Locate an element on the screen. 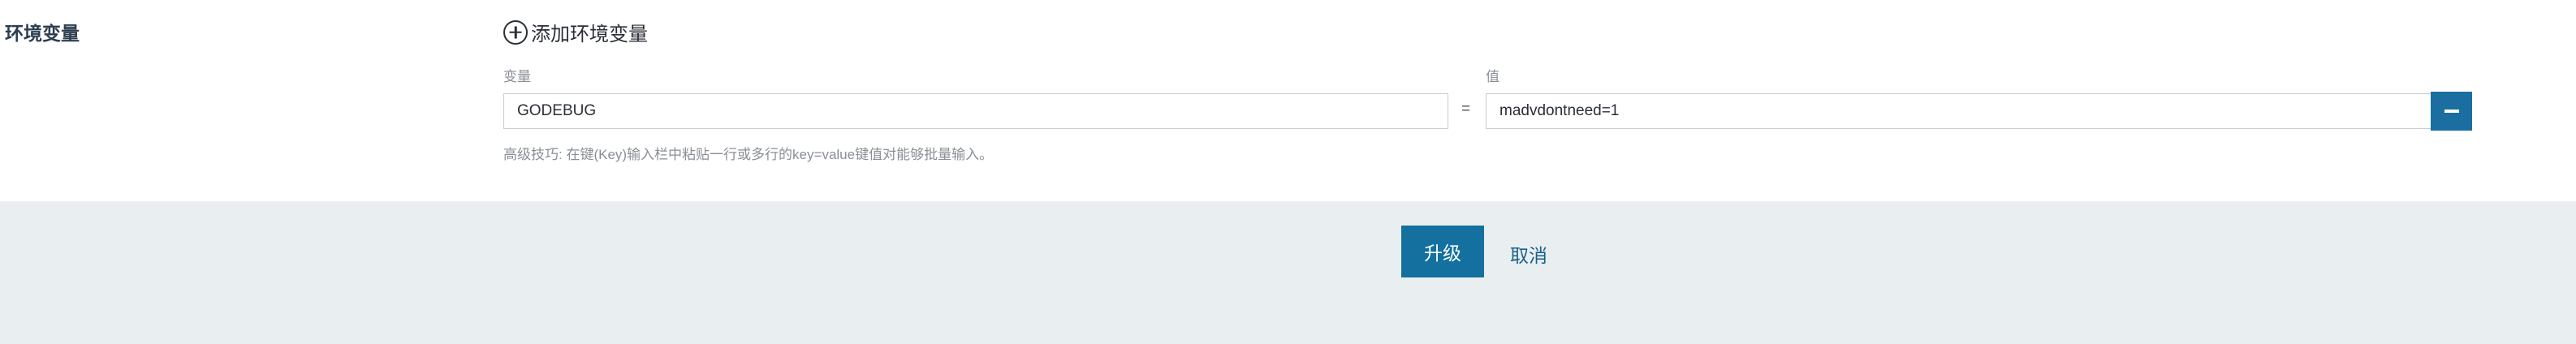 Image resolution: width=2576 pixels, height=344 pixels. upgrade-button: 升级 is located at coordinates (1442, 252).